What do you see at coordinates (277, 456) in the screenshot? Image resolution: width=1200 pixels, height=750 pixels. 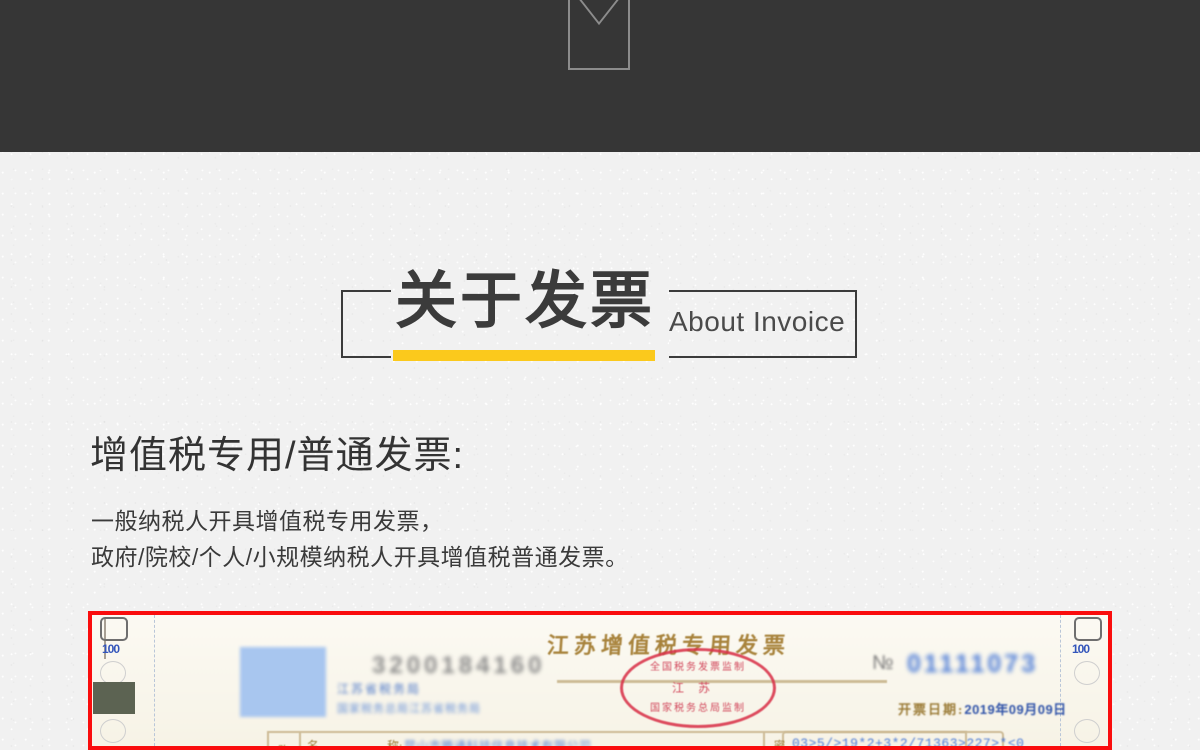 I see `subheading: 增值税专用/普通发票:` at bounding box center [277, 456].